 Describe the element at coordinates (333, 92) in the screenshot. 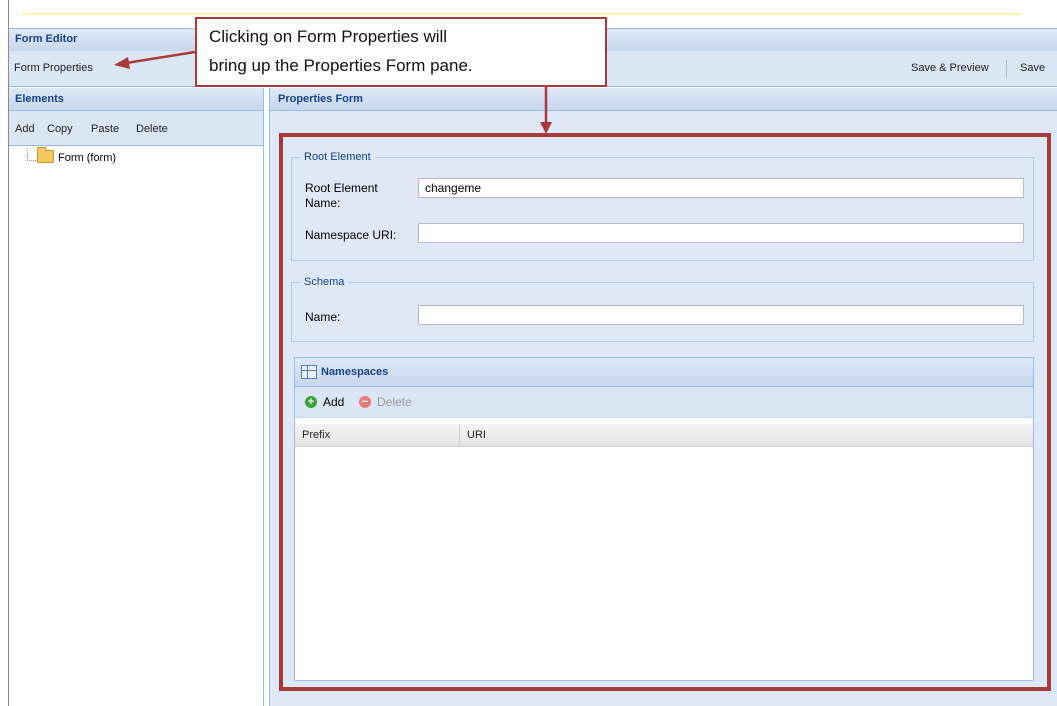

I see `annotation-arrows` at that location.